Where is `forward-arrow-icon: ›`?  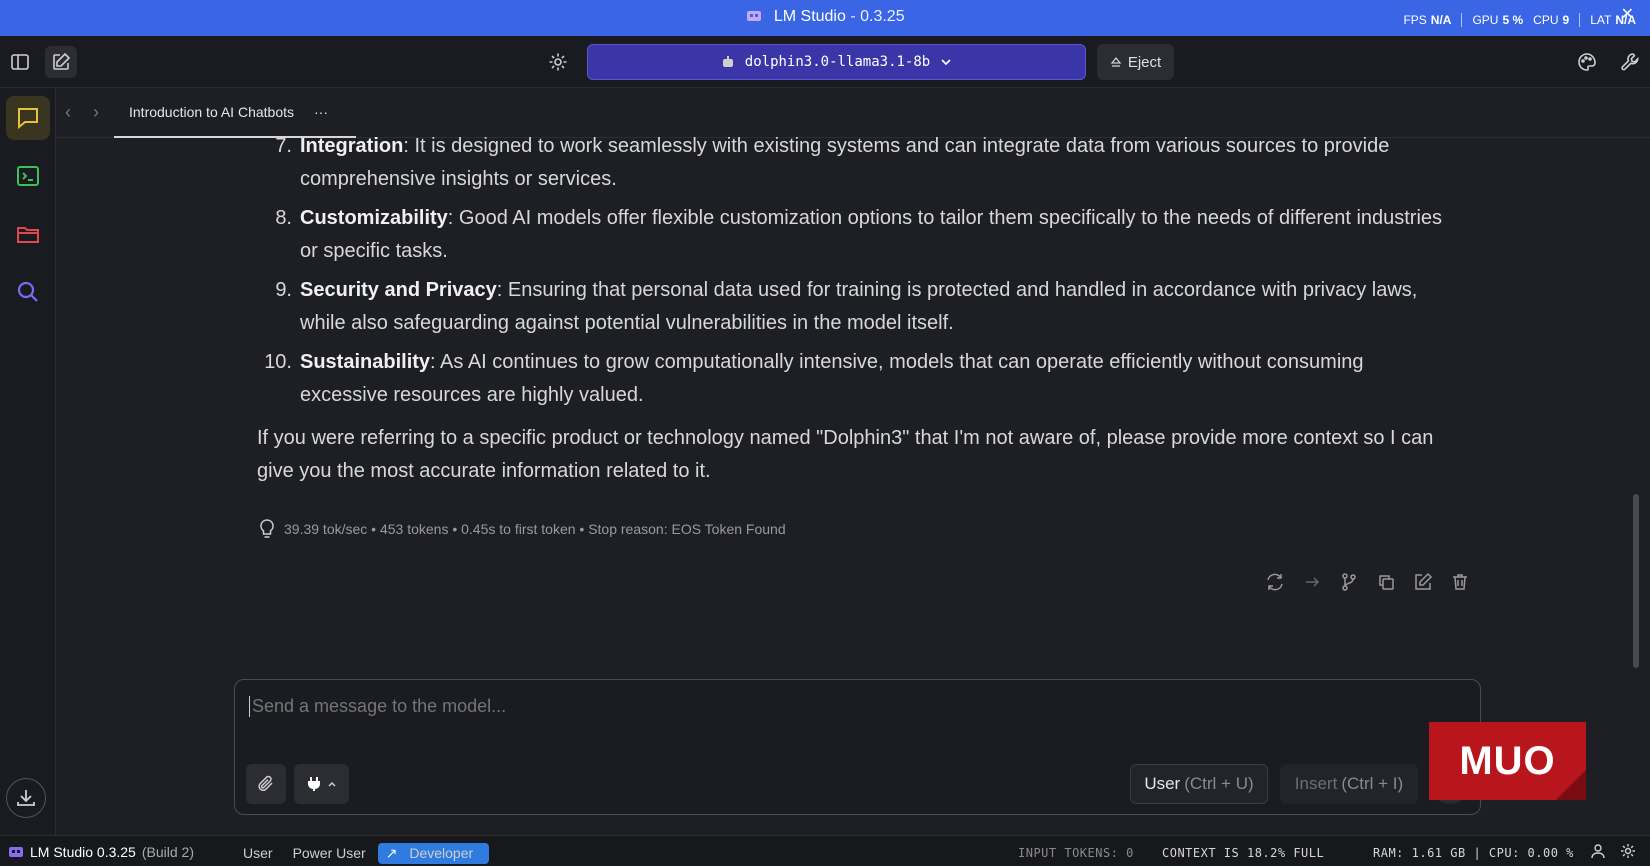
forward-arrow-icon: › is located at coordinates (96, 112).